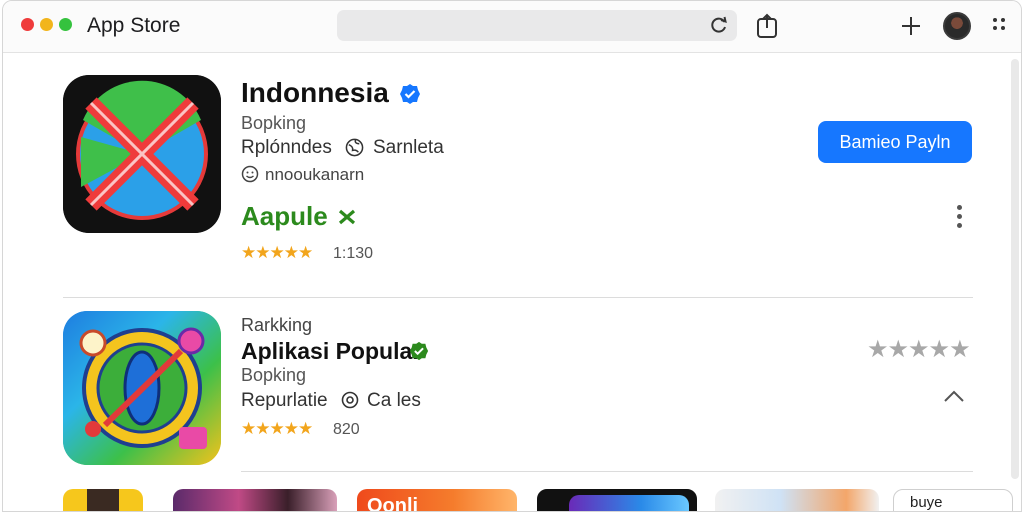  I want to click on app-name: Aplikasi Popular, so click(331, 351).